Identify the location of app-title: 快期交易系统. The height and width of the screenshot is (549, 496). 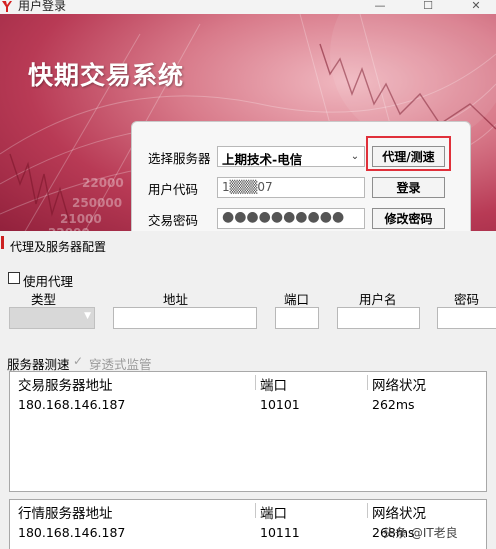
(106, 75).